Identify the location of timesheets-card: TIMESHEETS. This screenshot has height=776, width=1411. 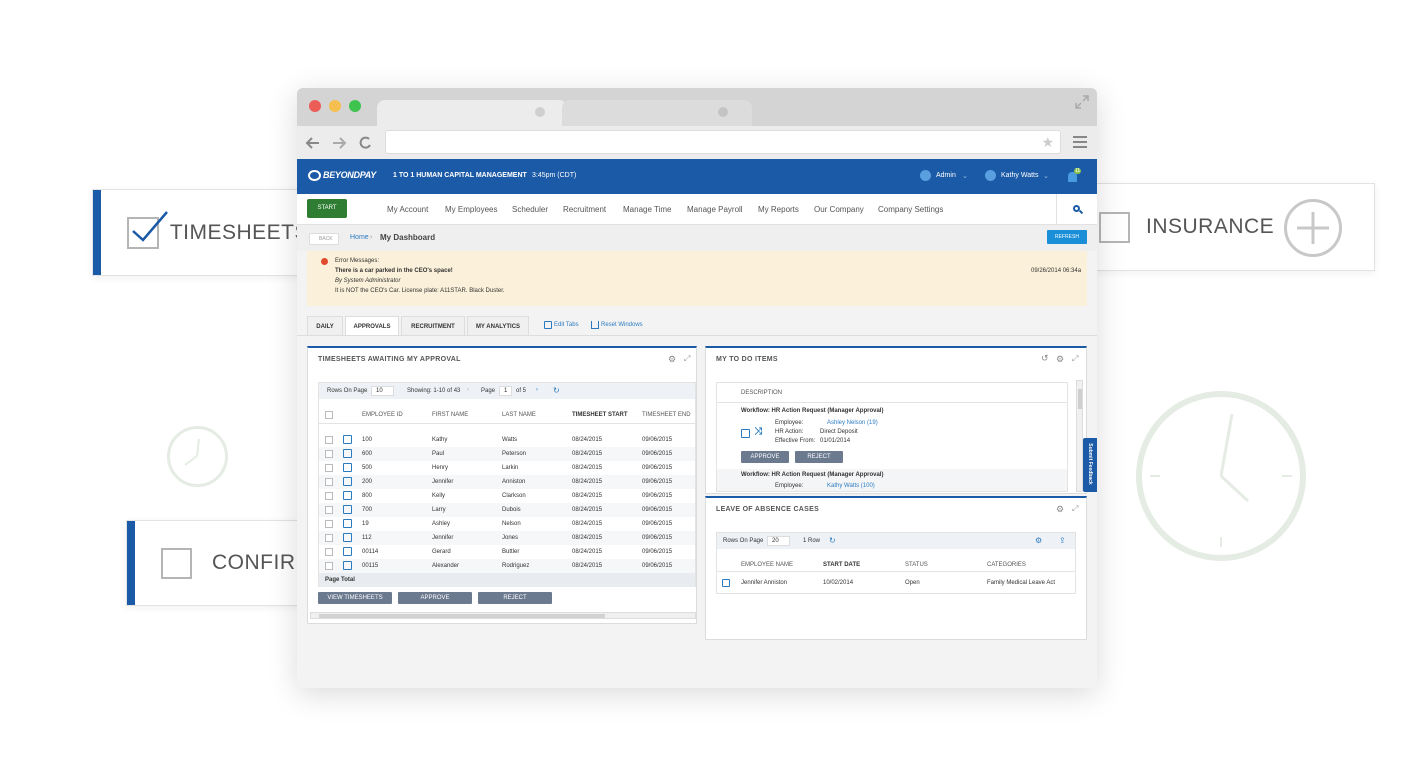
(201, 232).